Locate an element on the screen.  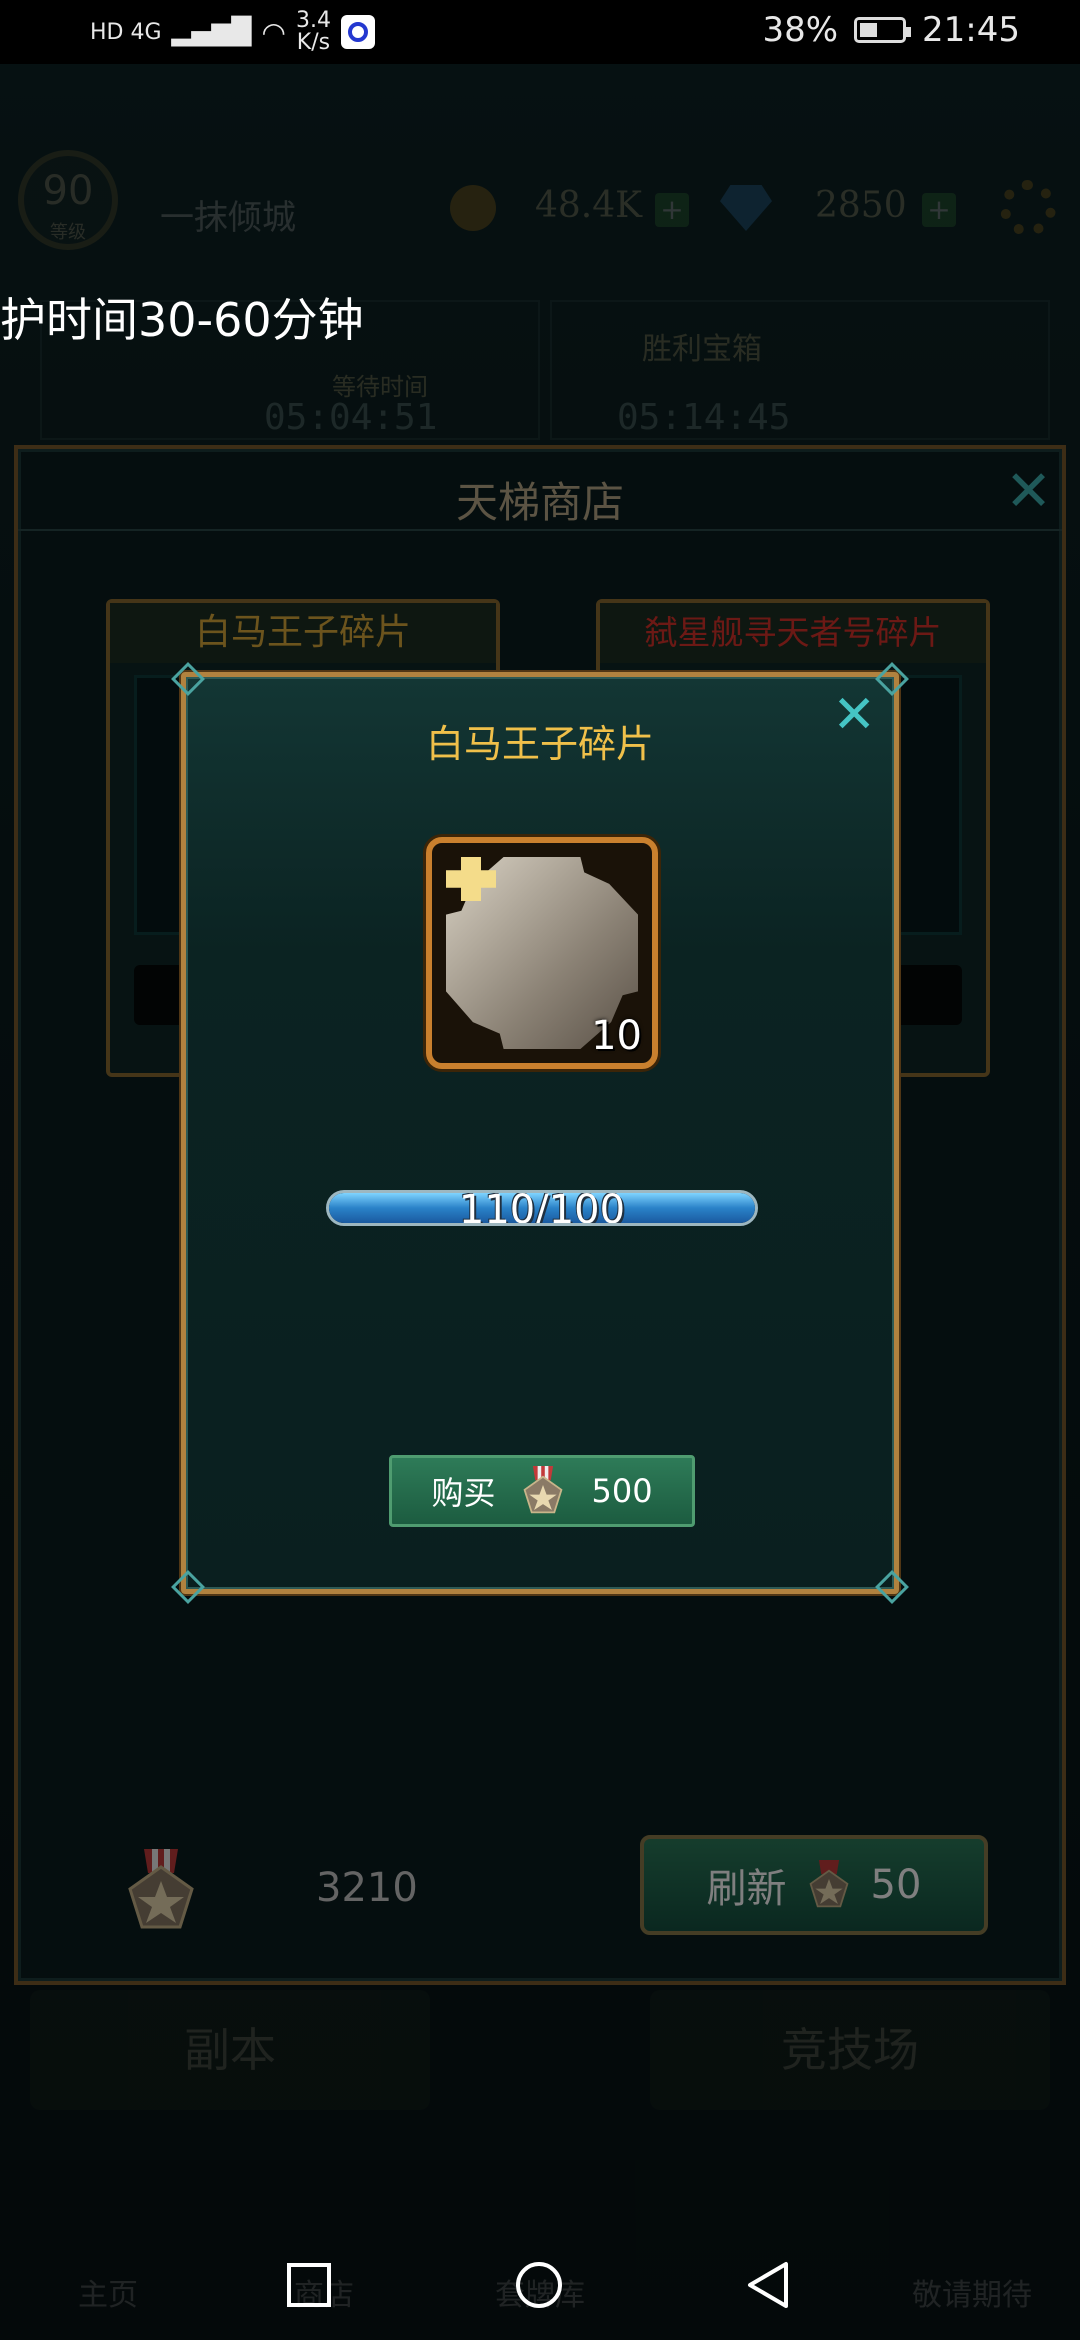
clock: 21:45 is located at coordinates (971, 30).